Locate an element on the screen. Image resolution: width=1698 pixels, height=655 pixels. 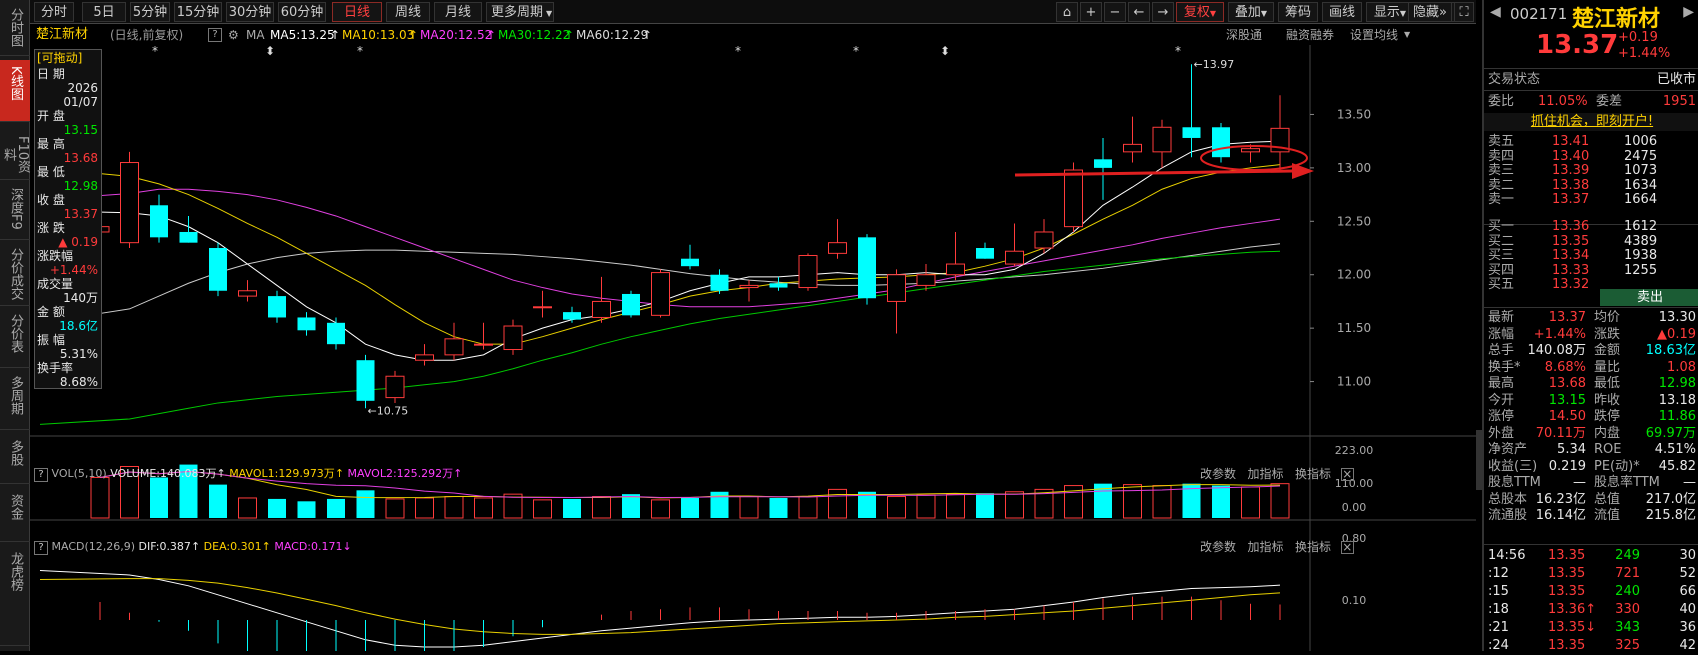
period-monthly: 月线 is located at coordinates (458, 12).